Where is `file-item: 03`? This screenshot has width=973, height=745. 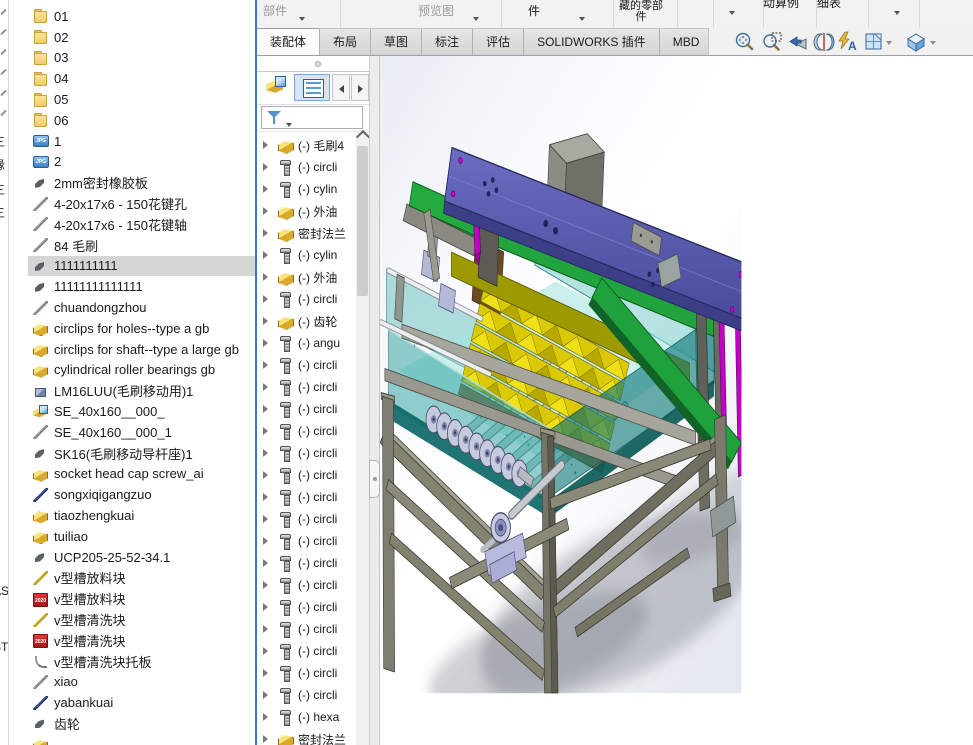
file-item: 03 is located at coordinates (141, 58).